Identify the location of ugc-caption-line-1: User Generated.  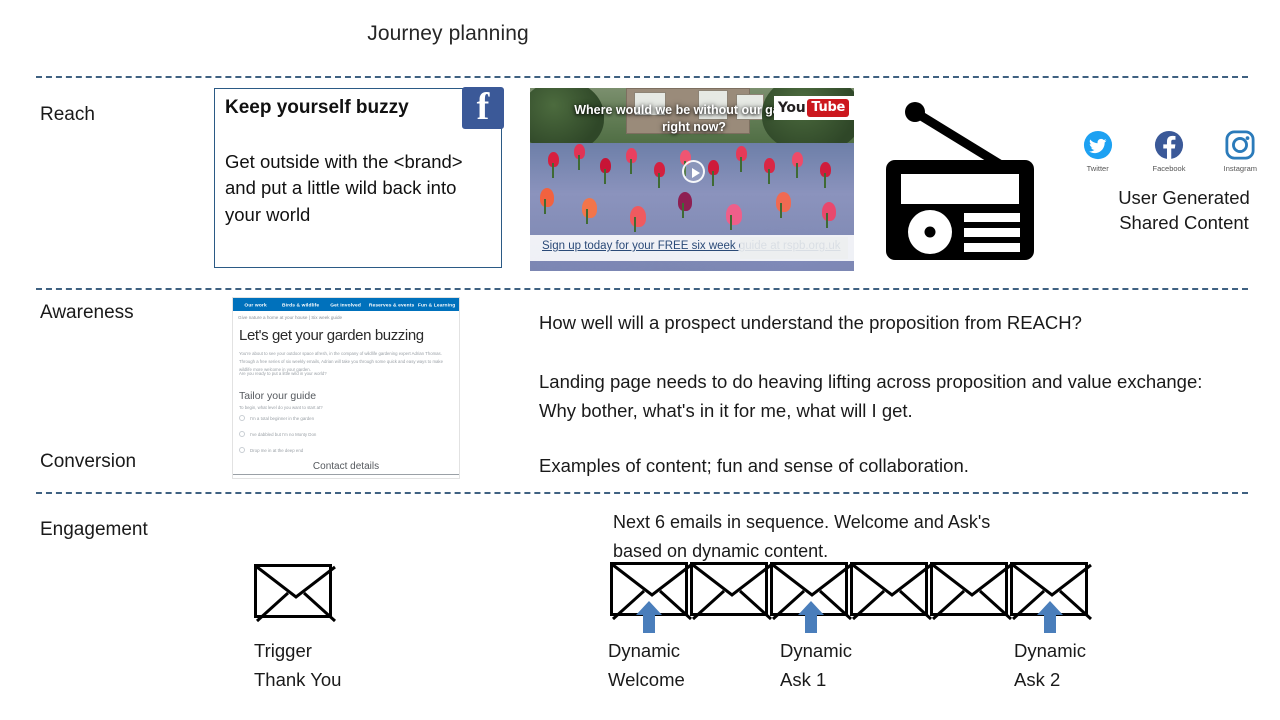
(1184, 197).